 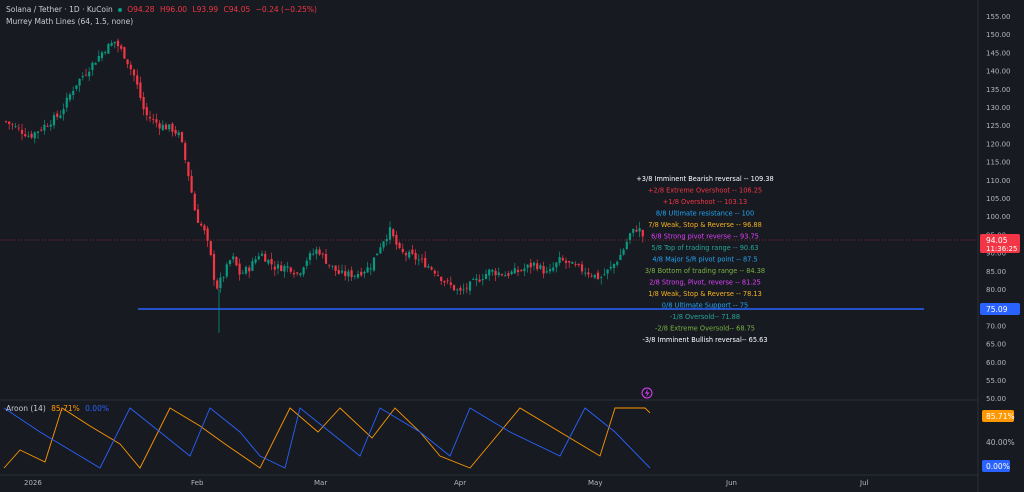 What do you see at coordinates (320, 483) in the screenshot?
I see `time-tick-label: Mar` at bounding box center [320, 483].